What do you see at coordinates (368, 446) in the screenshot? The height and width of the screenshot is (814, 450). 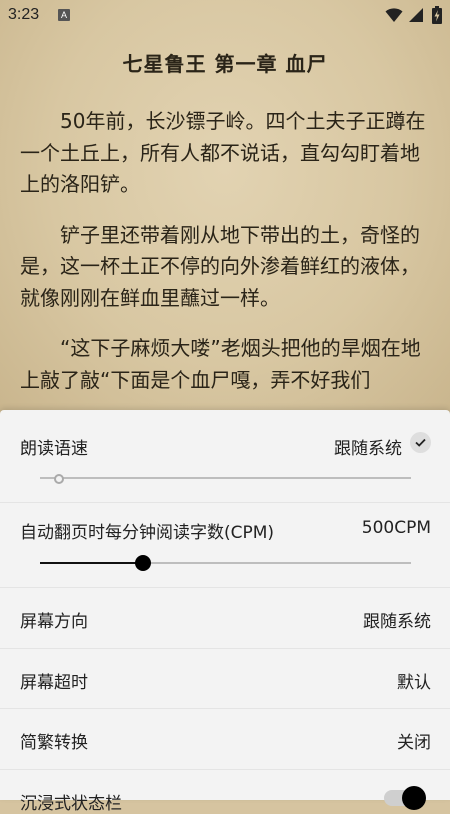 I see `speech-rate-value: 跟随系统` at bounding box center [368, 446].